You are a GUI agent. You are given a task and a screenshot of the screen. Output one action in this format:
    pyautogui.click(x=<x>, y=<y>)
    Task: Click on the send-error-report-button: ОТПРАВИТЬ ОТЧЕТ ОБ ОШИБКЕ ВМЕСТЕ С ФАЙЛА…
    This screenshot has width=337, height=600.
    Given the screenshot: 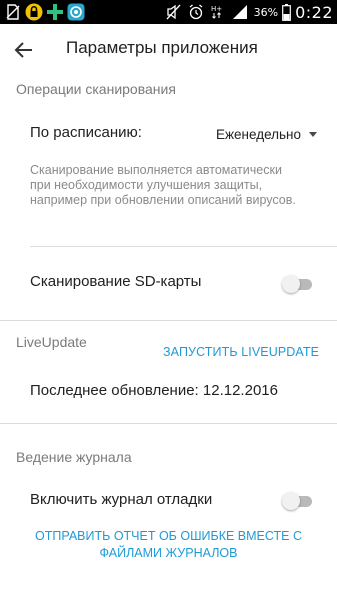 What is the action you would take?
    pyautogui.click(x=168, y=545)
    